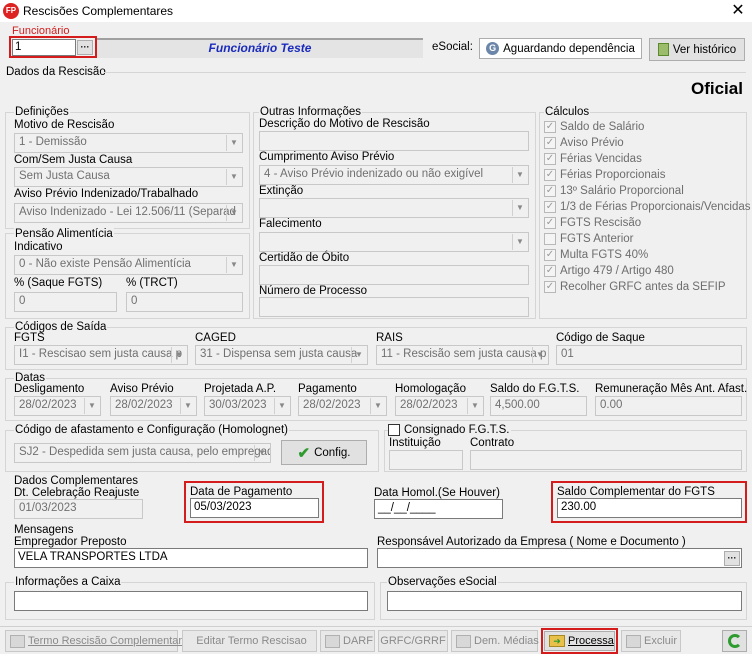  What do you see at coordinates (184, 302) in the screenshot?
I see `trct-input: 0` at bounding box center [184, 302].